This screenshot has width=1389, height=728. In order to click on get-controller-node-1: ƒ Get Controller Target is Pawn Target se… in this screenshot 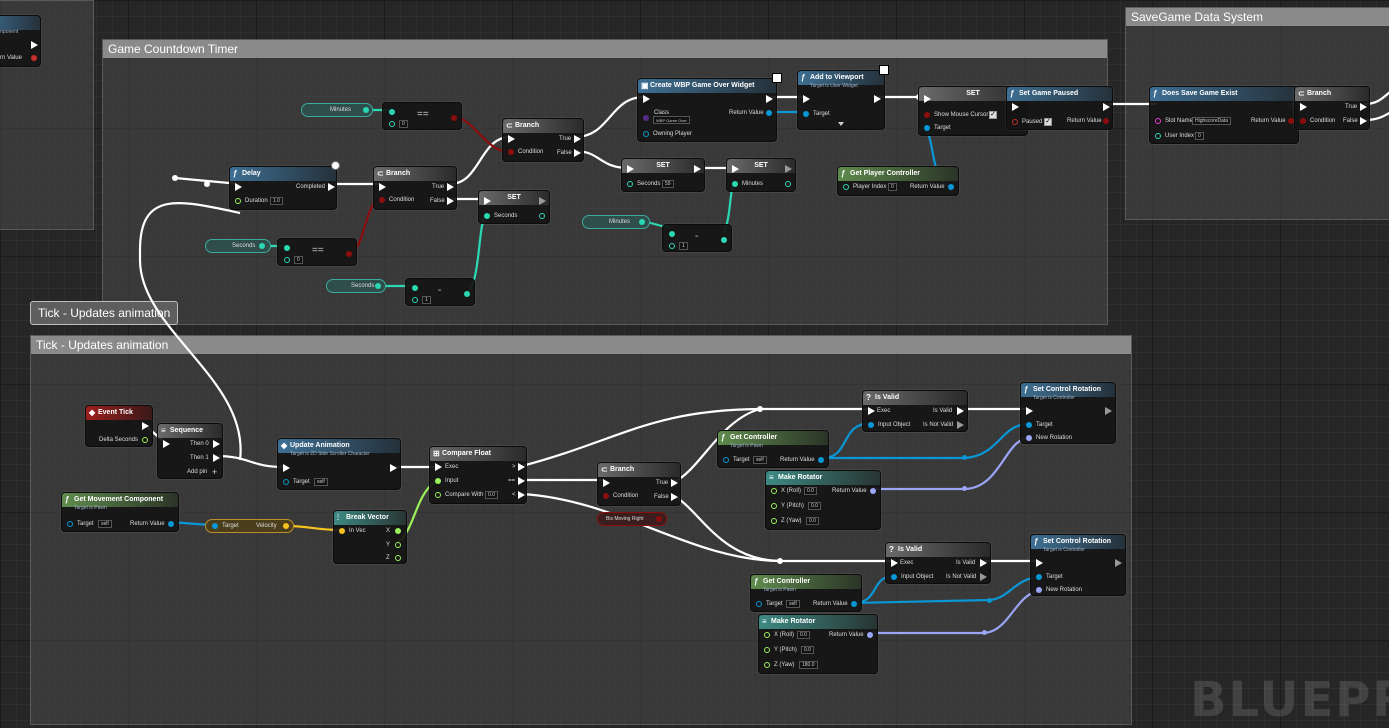, I will do `click(773, 449)`.